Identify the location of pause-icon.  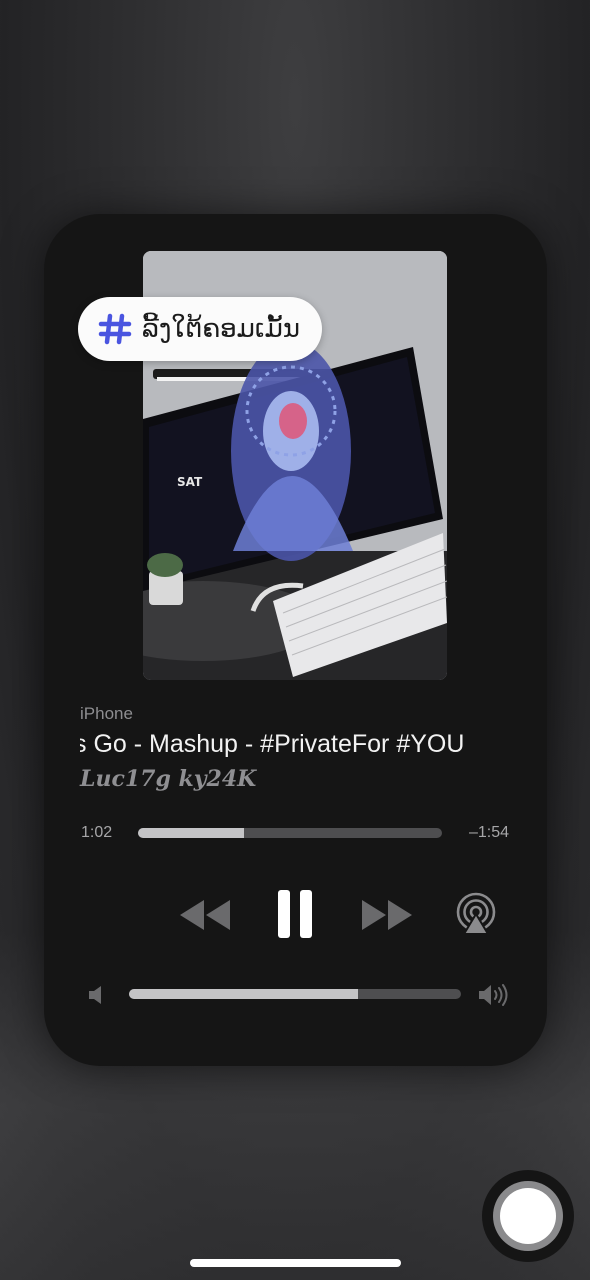
(296, 915).